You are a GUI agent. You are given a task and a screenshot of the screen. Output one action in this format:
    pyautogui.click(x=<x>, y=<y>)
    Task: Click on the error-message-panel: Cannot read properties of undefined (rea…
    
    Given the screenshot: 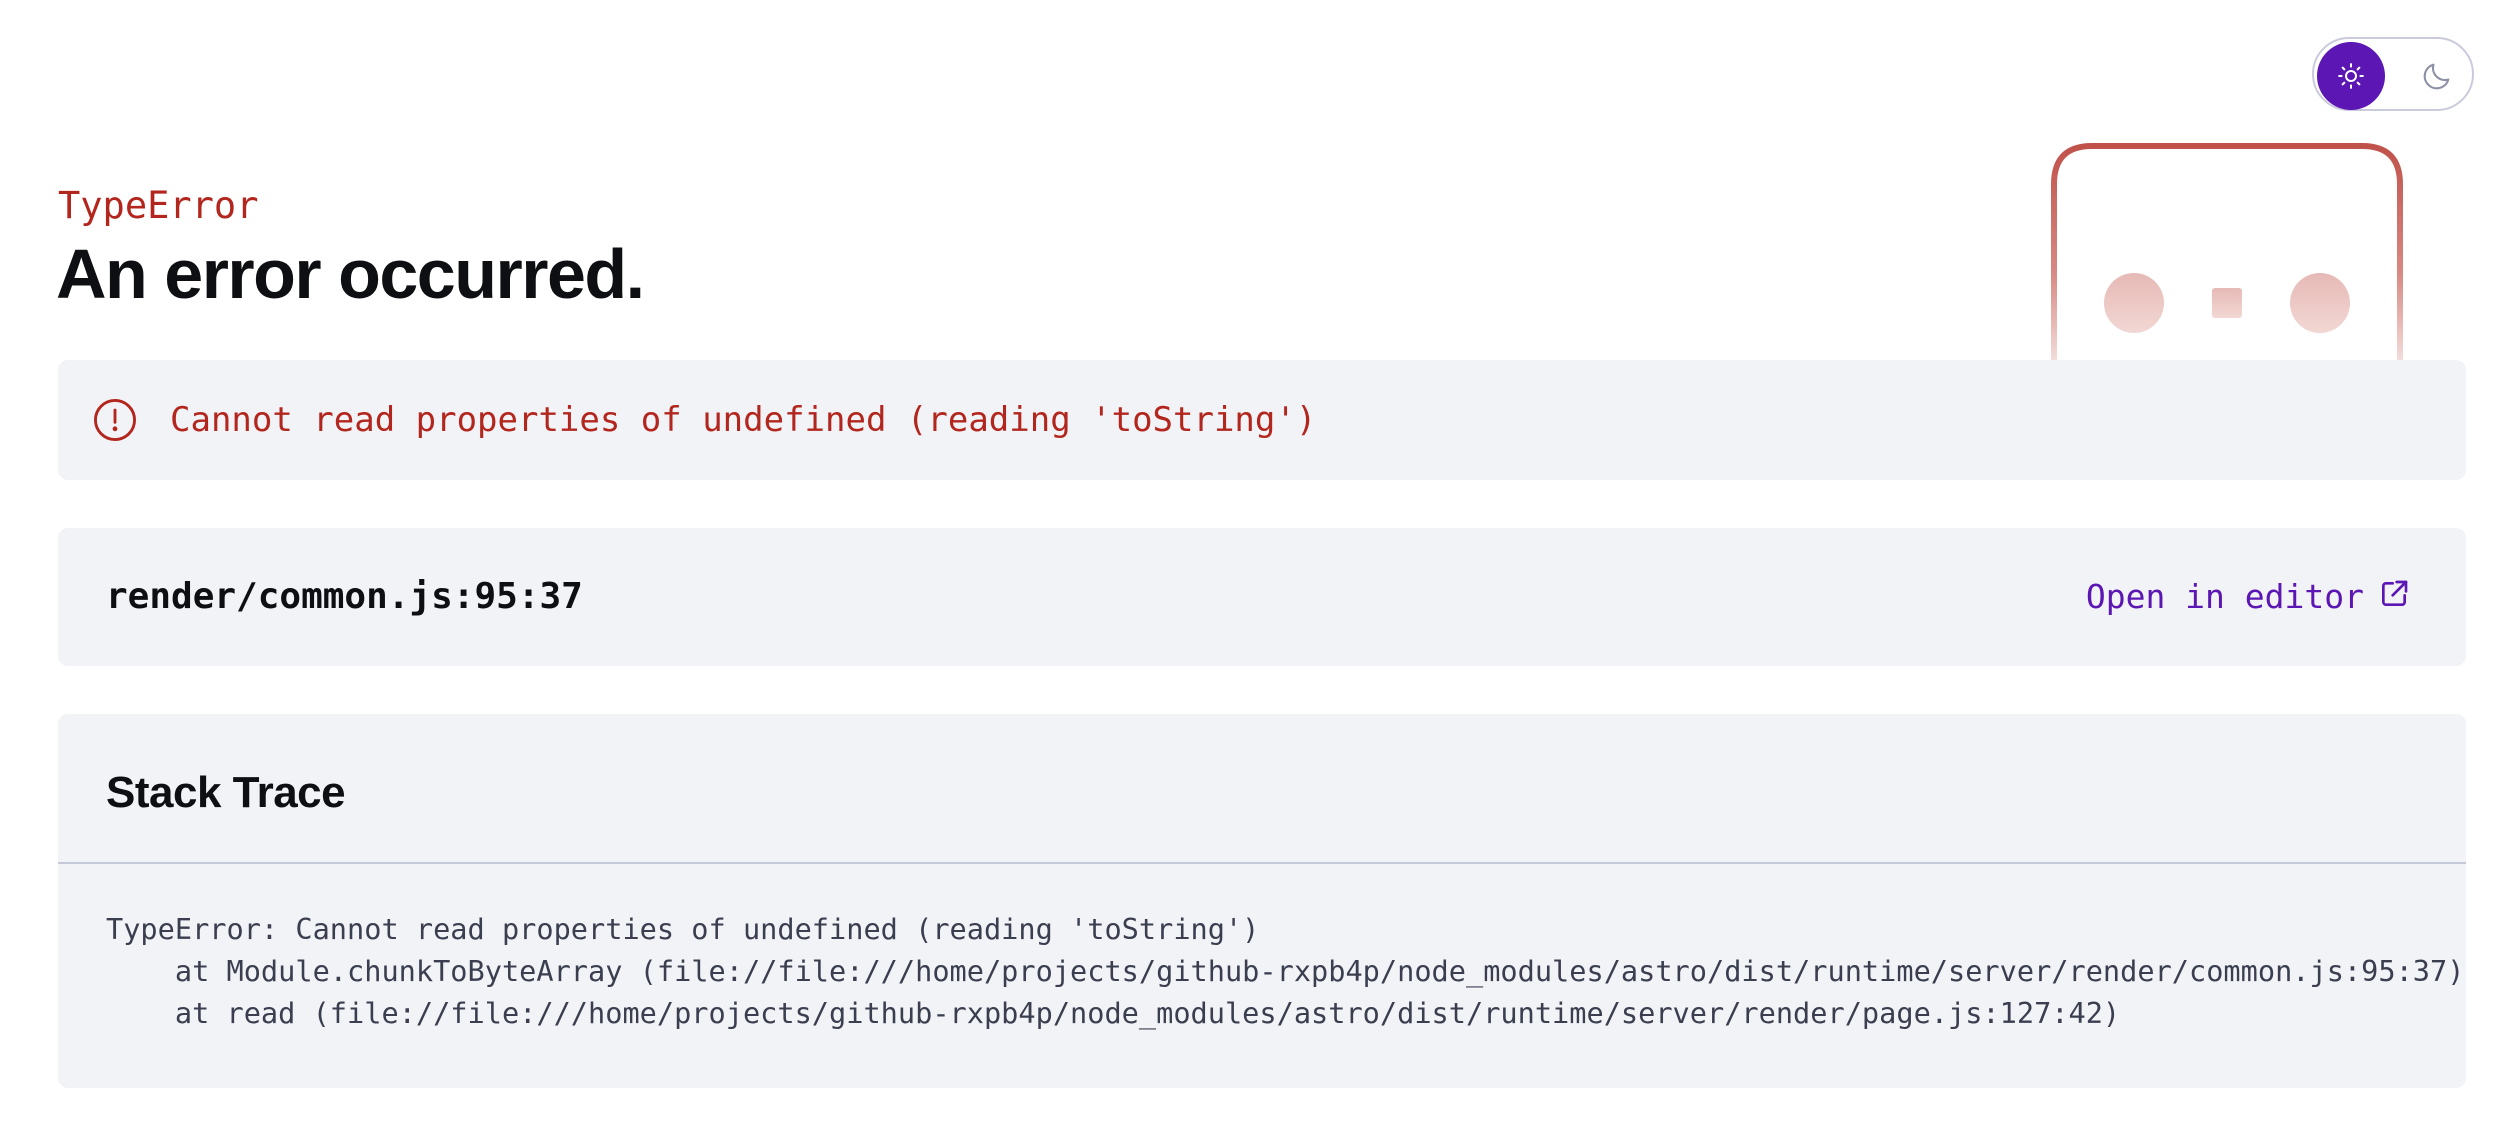 What is the action you would take?
    pyautogui.click(x=1262, y=420)
    